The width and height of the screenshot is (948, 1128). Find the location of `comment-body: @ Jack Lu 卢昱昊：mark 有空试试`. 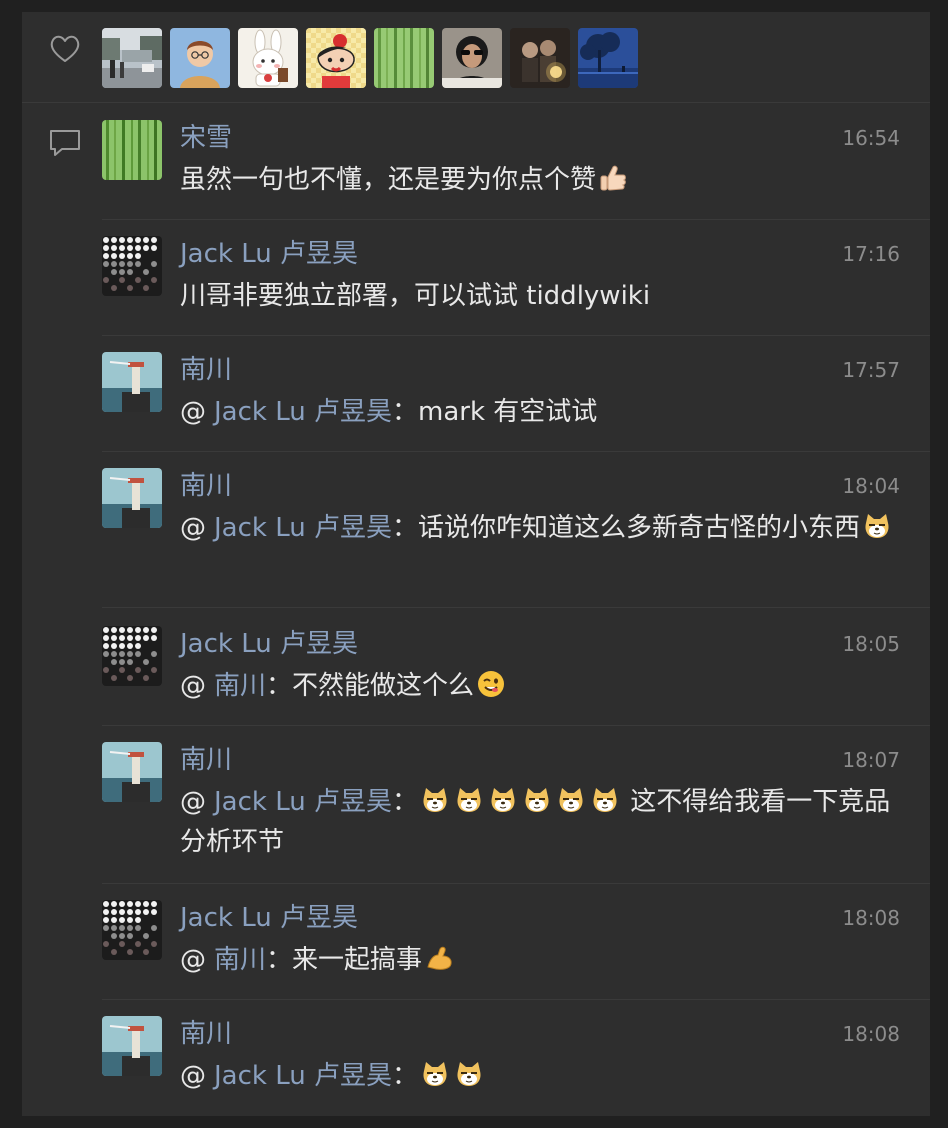

comment-body: @ Jack Lu 卢昱昊：mark 有空试试 is located at coordinates (545, 412).